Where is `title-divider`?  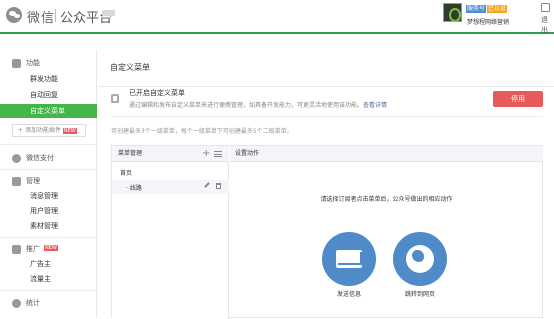 title-divider is located at coordinates (326, 86).